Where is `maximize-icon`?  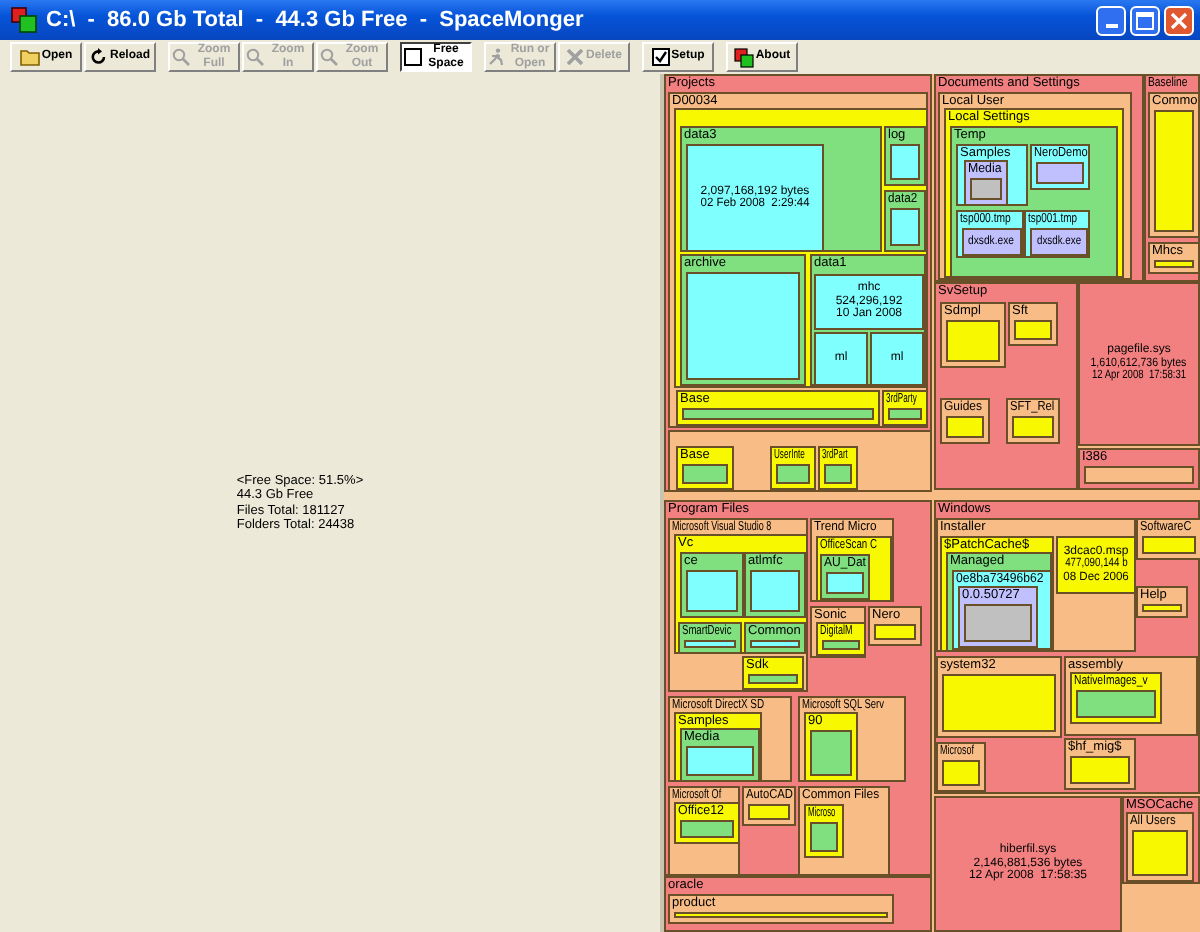 maximize-icon is located at coordinates (1145, 20).